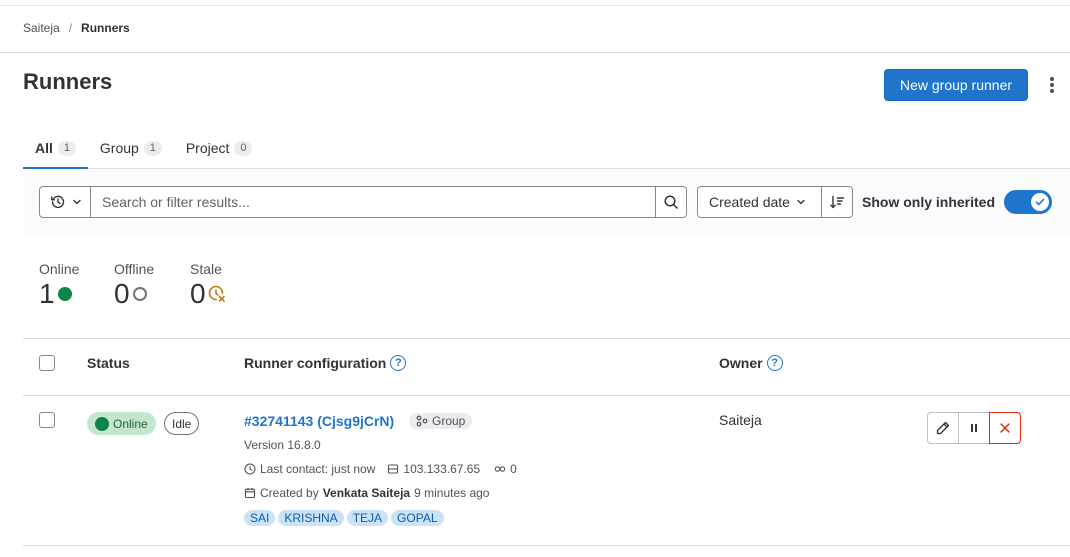  Describe the element at coordinates (315, 363) in the screenshot. I see `column-header-configuration-label: Runner configuration` at that location.